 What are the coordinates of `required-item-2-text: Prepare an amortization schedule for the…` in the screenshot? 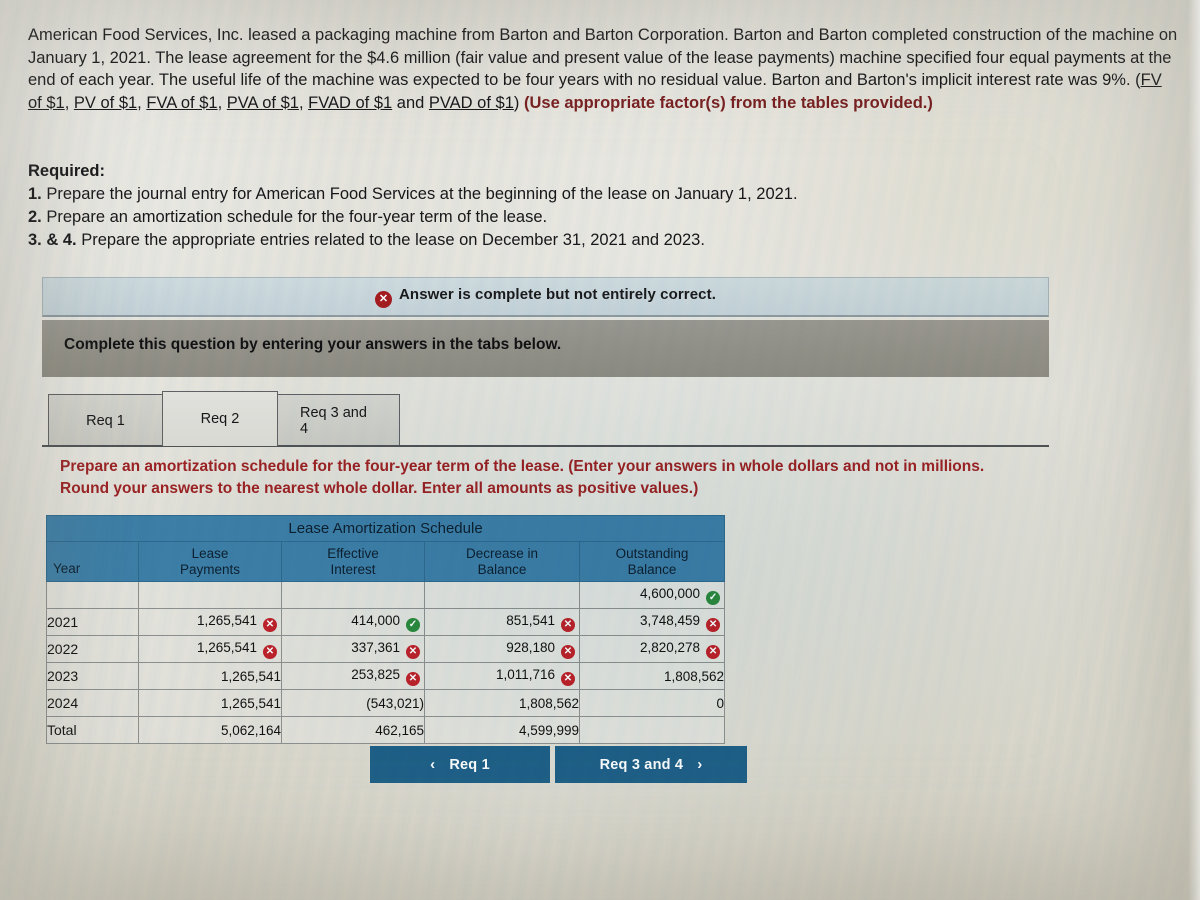 It's located at (294, 217).